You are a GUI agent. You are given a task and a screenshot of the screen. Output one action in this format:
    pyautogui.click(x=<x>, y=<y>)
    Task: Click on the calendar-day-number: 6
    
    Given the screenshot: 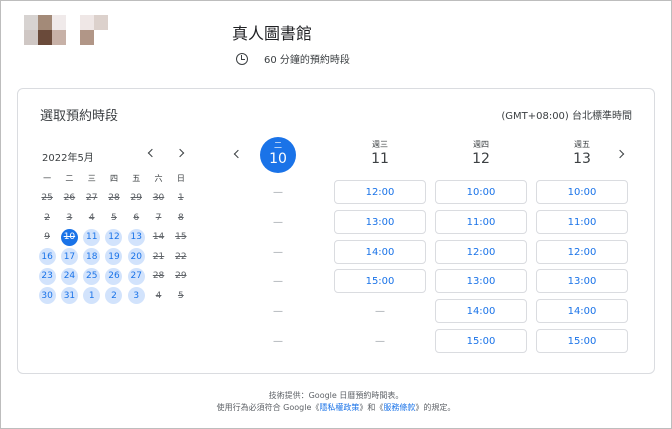 What is the action you would take?
    pyautogui.click(x=136, y=217)
    